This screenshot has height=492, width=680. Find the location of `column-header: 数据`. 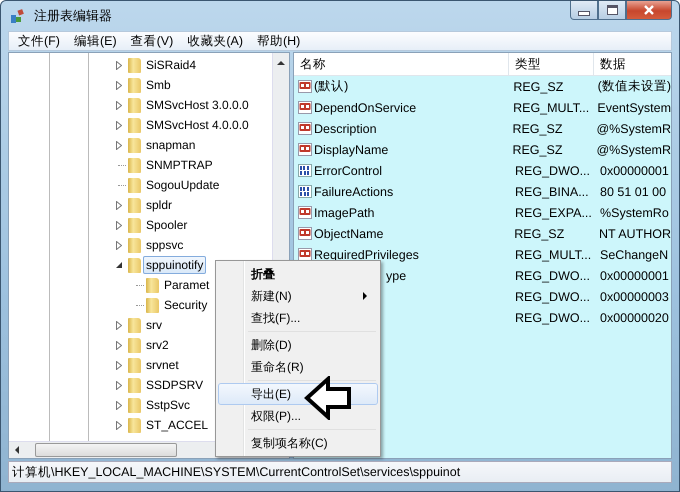

column-header: 数据 is located at coordinates (632, 64).